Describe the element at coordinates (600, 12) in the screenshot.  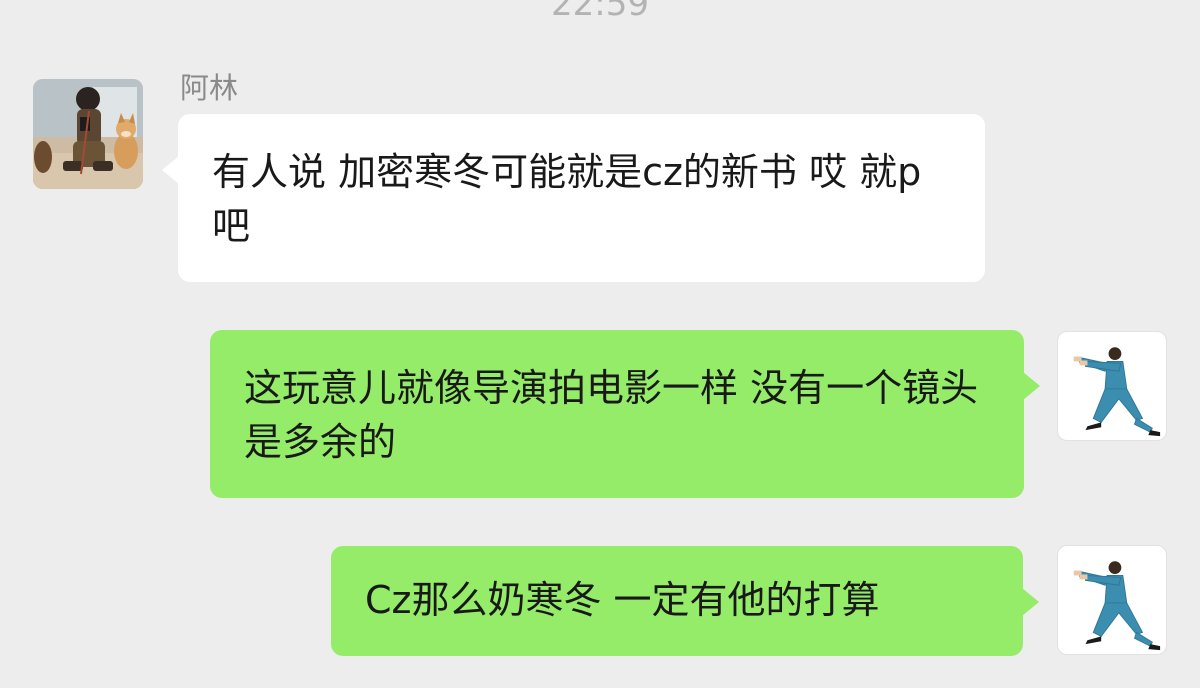
I see `message-timestamp: 22:59` at that location.